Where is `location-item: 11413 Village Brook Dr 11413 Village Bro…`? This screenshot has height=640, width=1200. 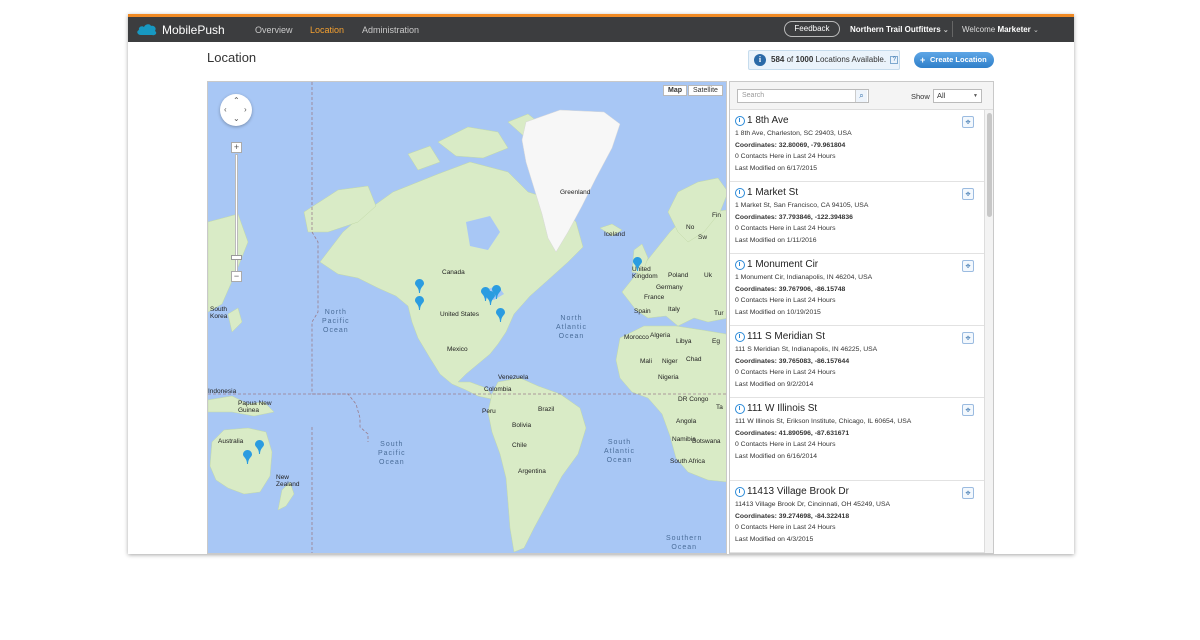 location-item: 11413 Village Brook Dr 11413 Village Bro… is located at coordinates (857, 517).